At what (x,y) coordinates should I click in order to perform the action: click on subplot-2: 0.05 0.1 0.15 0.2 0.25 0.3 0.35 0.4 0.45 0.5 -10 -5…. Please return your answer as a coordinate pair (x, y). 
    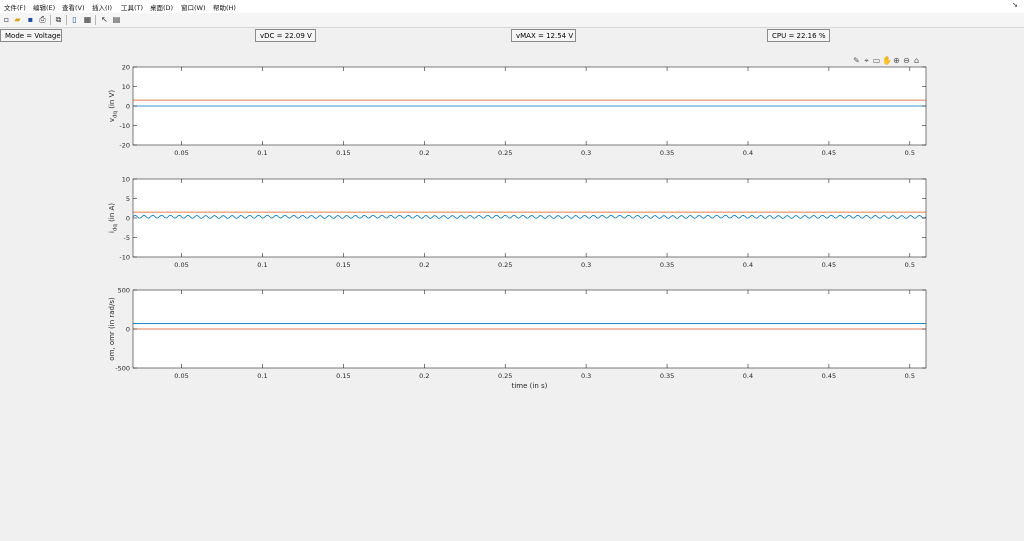
    Looking at the image, I should click on (517, 222).